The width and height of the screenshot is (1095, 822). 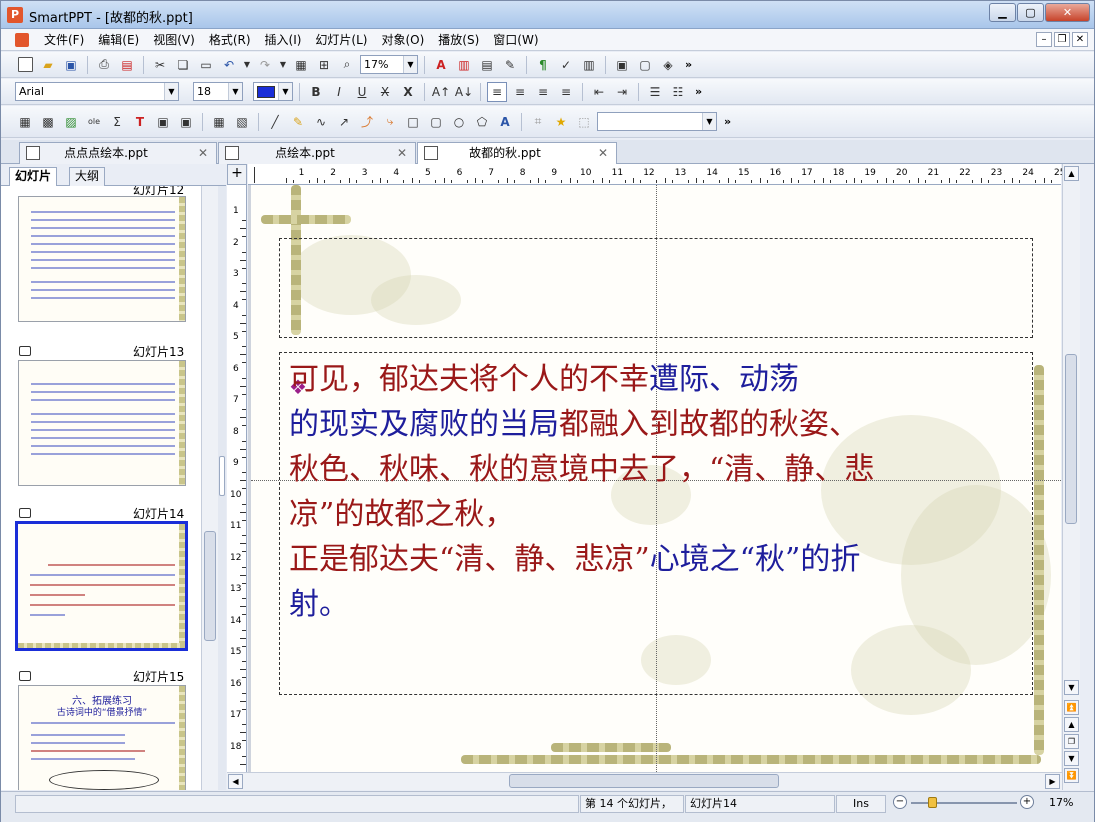 What do you see at coordinates (458, 40) in the screenshot?
I see `menu-play: 播放(S)` at bounding box center [458, 40].